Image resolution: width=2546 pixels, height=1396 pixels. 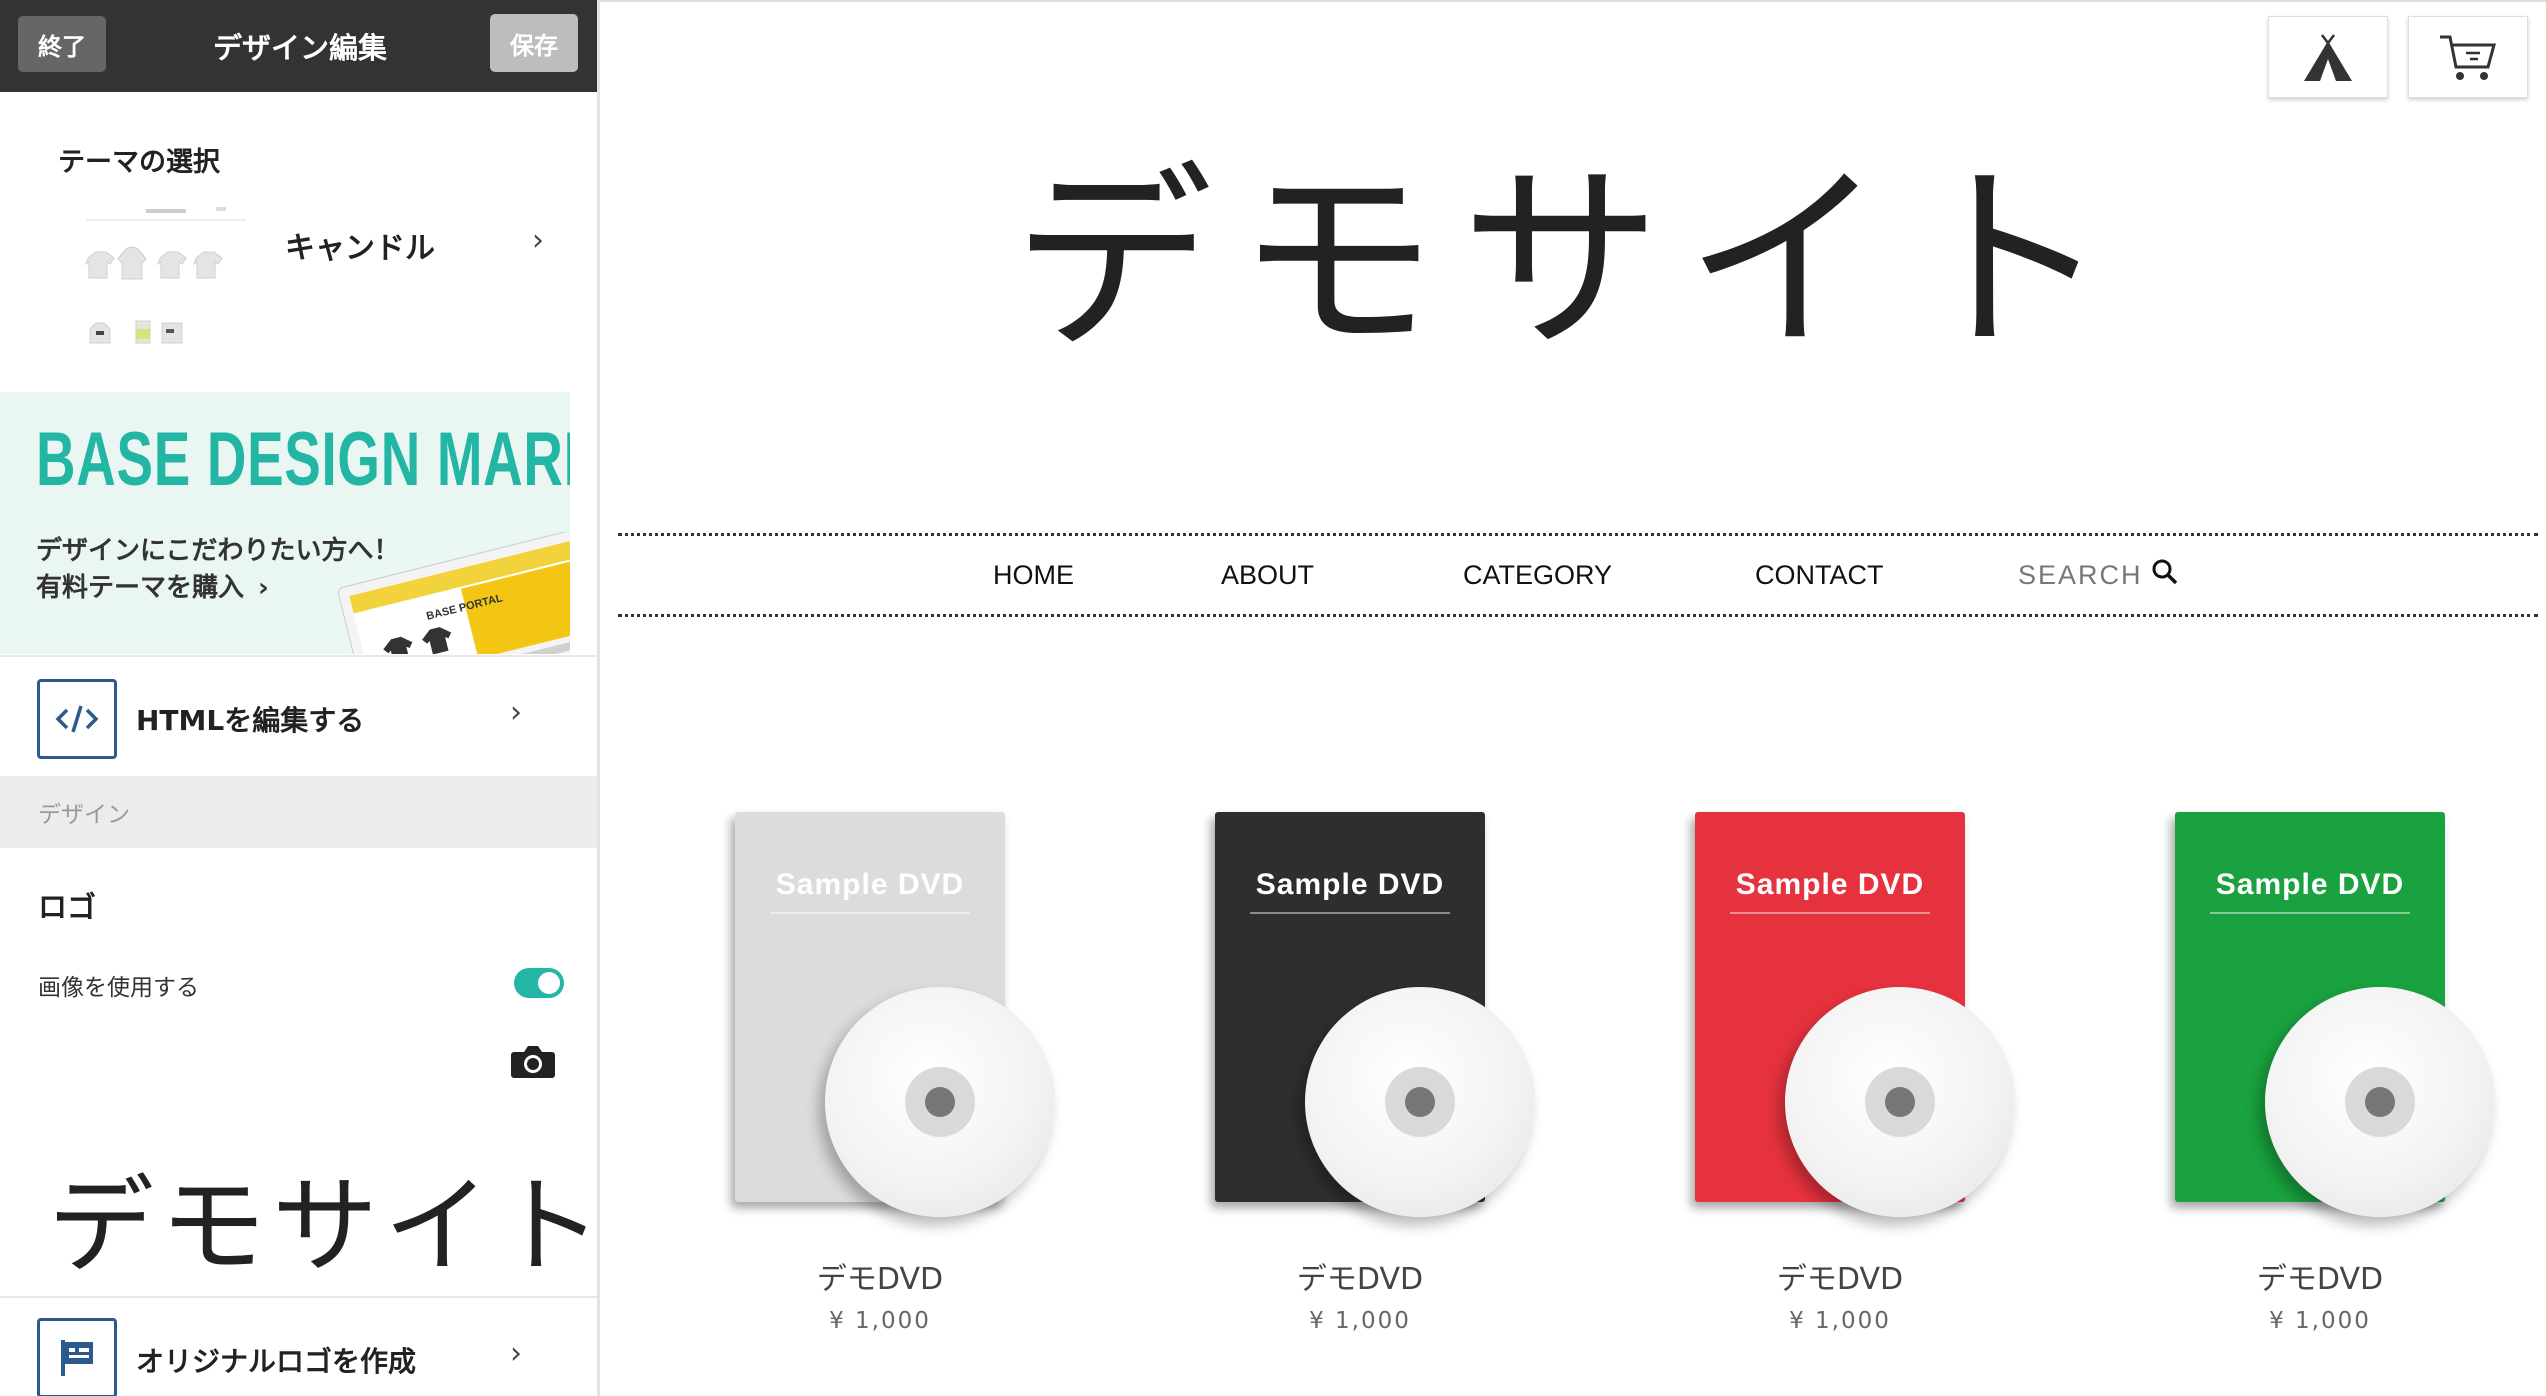 I want to click on banner-cta: 有料テーマを購入 ›, so click(x=152, y=585).